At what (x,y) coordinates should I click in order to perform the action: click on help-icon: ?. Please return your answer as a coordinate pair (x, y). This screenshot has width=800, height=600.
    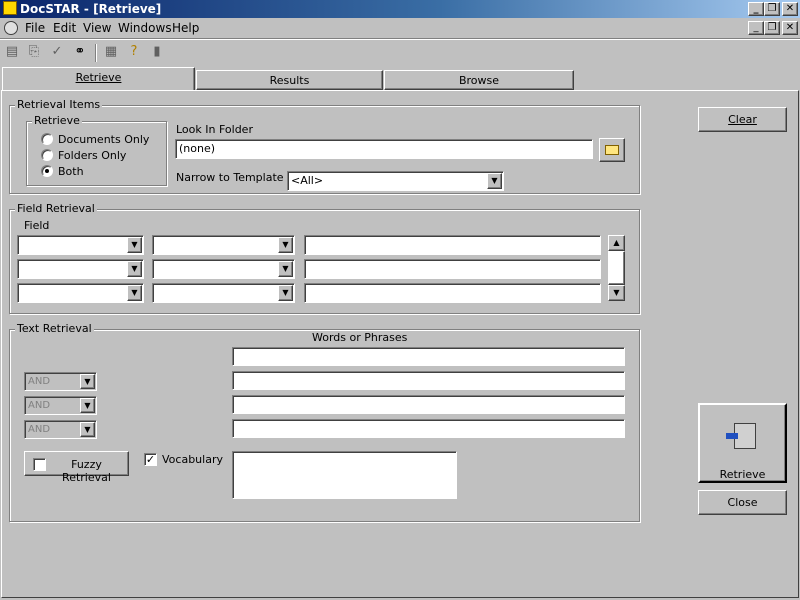
    Looking at the image, I should click on (134, 53).